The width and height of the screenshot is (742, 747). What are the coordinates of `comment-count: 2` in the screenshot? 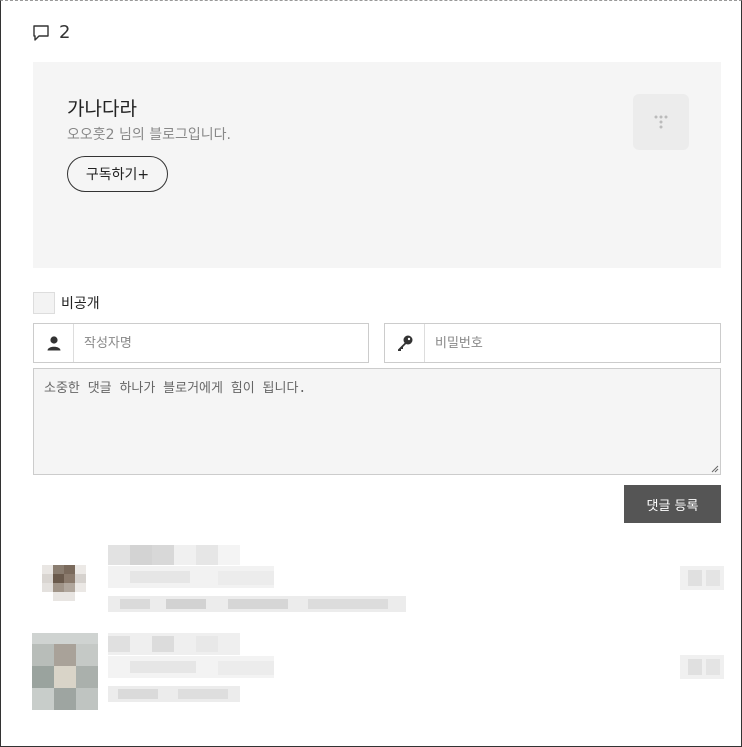 It's located at (51, 32).